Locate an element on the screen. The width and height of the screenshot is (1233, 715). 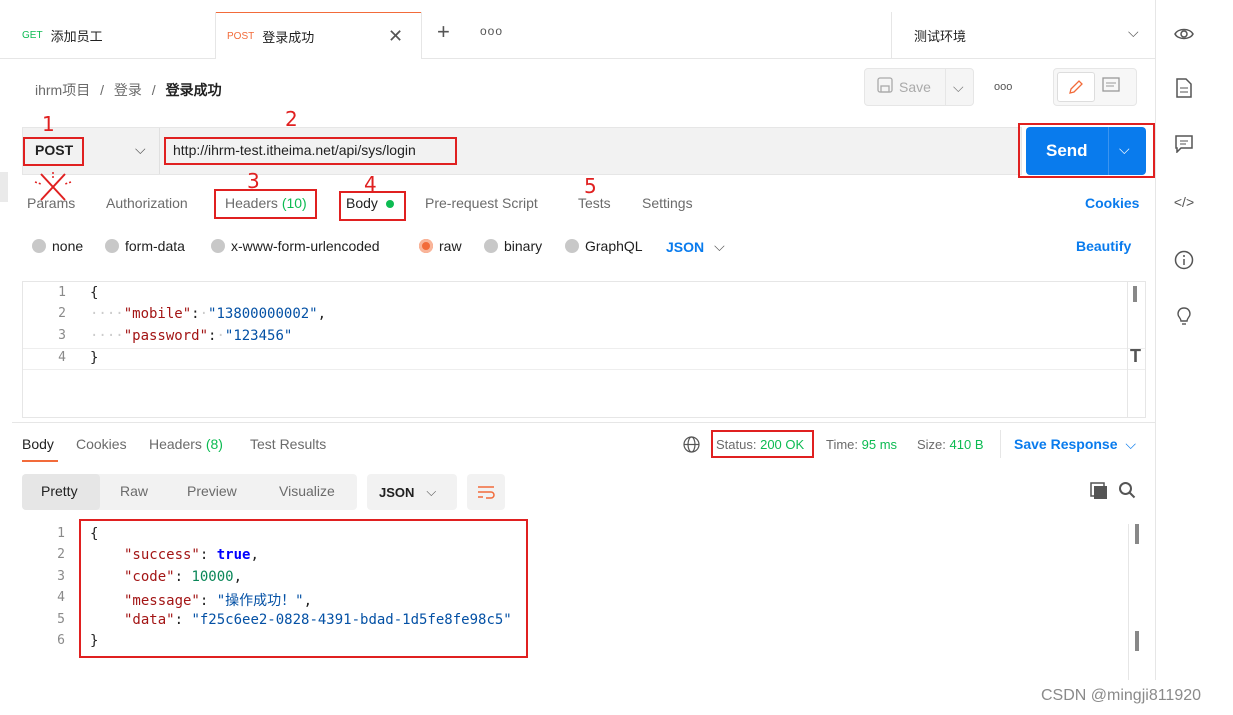
save-button: Save is located at coordinates (915, 87).